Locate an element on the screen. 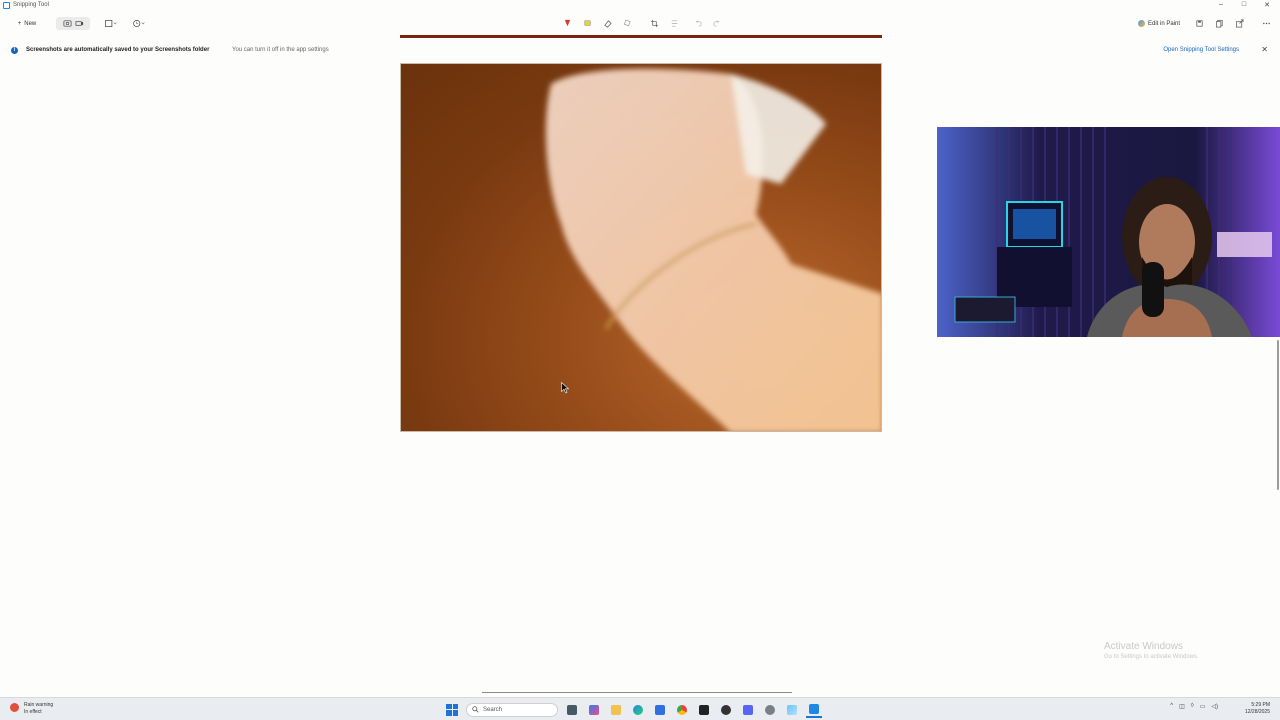  undo-icon is located at coordinates (698, 23).